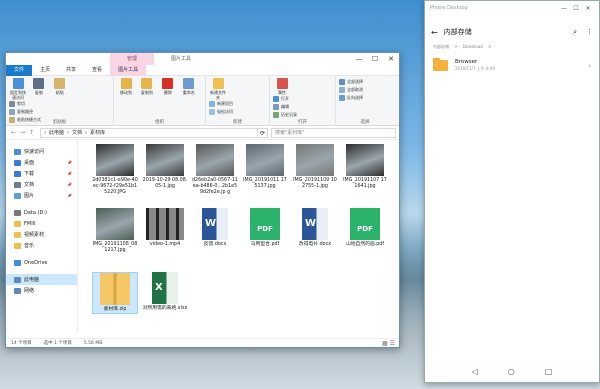 Image resolution: width=600 pixels, height=389 pixels. What do you see at coordinates (388, 343) in the screenshot?
I see `view-toggle-icon: ▦ ☰` at bounding box center [388, 343].